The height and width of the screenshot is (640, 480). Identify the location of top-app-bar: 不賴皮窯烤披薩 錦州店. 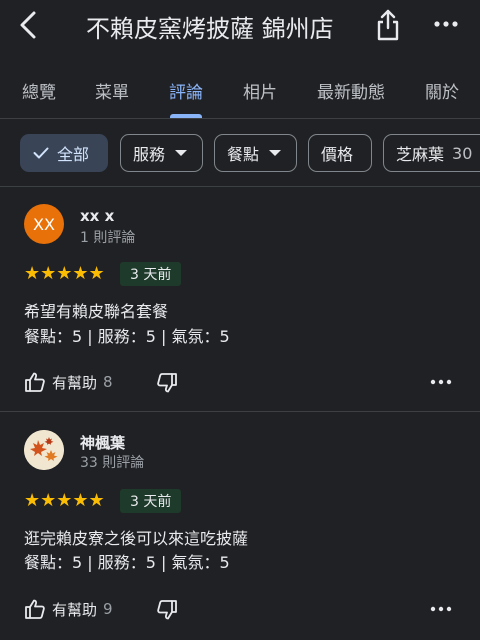
(240, 26).